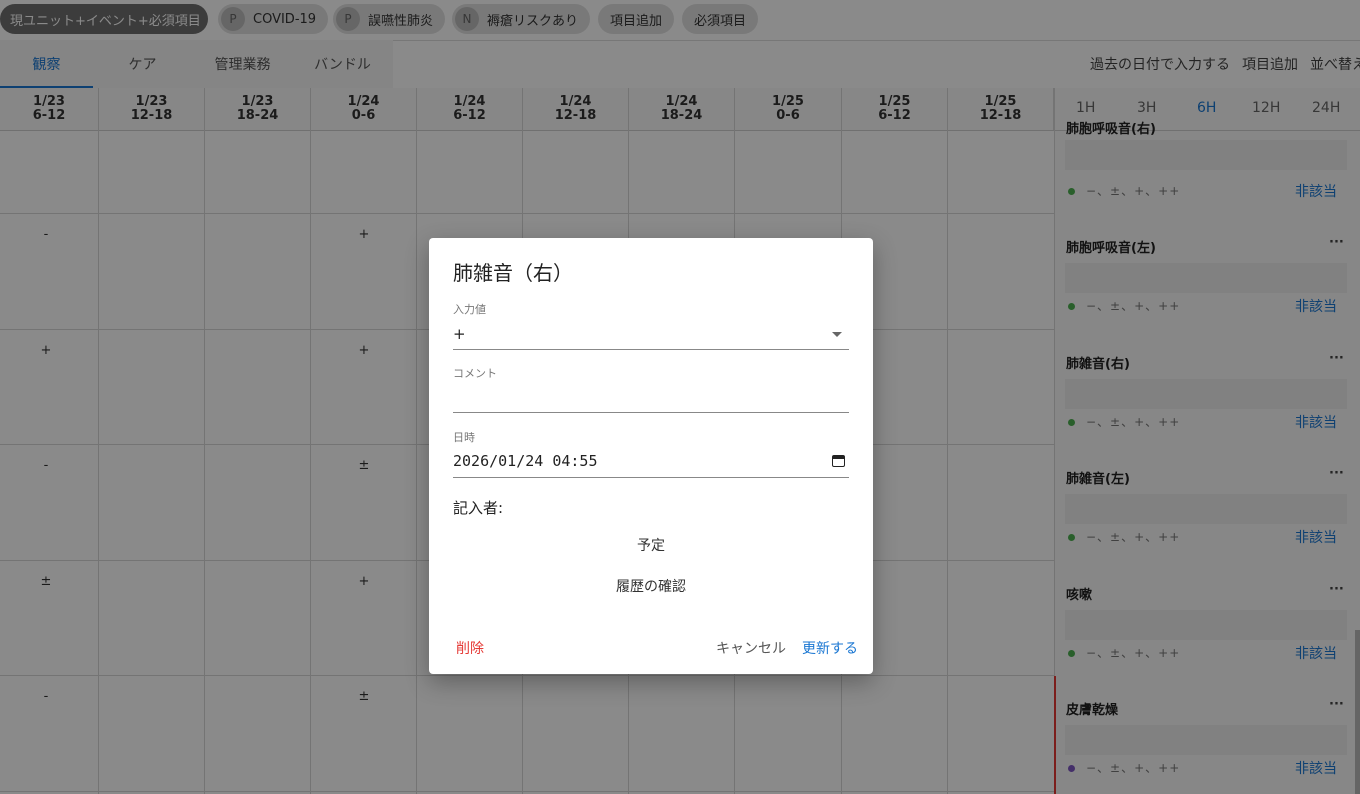  I want to click on comment-label: コメント, so click(475, 373).